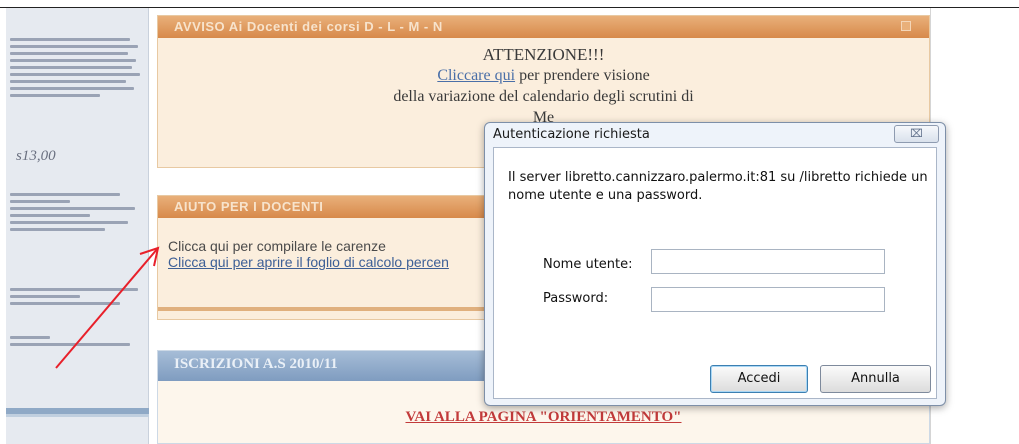 The width and height of the screenshot is (1019, 444). Describe the element at coordinates (582, 75) in the screenshot. I see `avviso-line-1-text: per prendere visione` at that location.